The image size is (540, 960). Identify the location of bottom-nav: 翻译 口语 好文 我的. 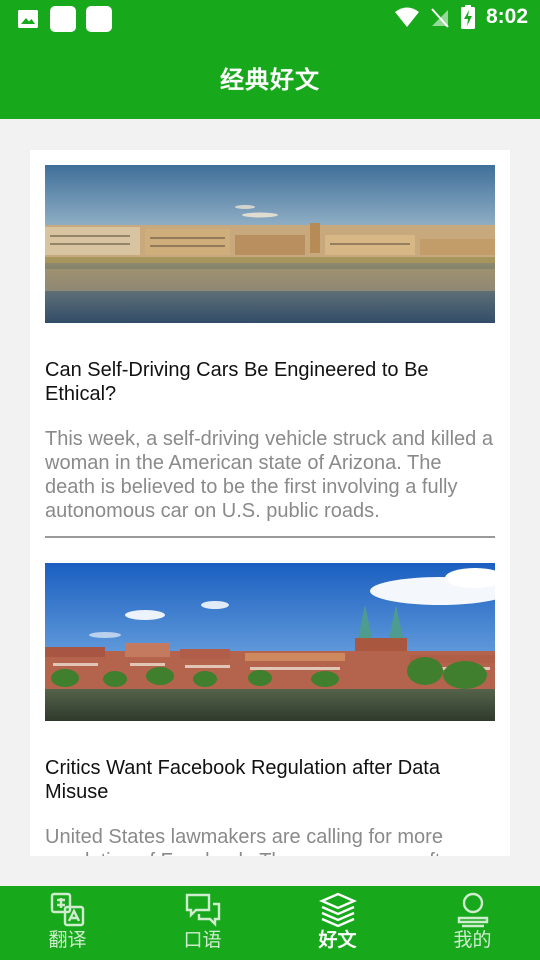
(270, 923).